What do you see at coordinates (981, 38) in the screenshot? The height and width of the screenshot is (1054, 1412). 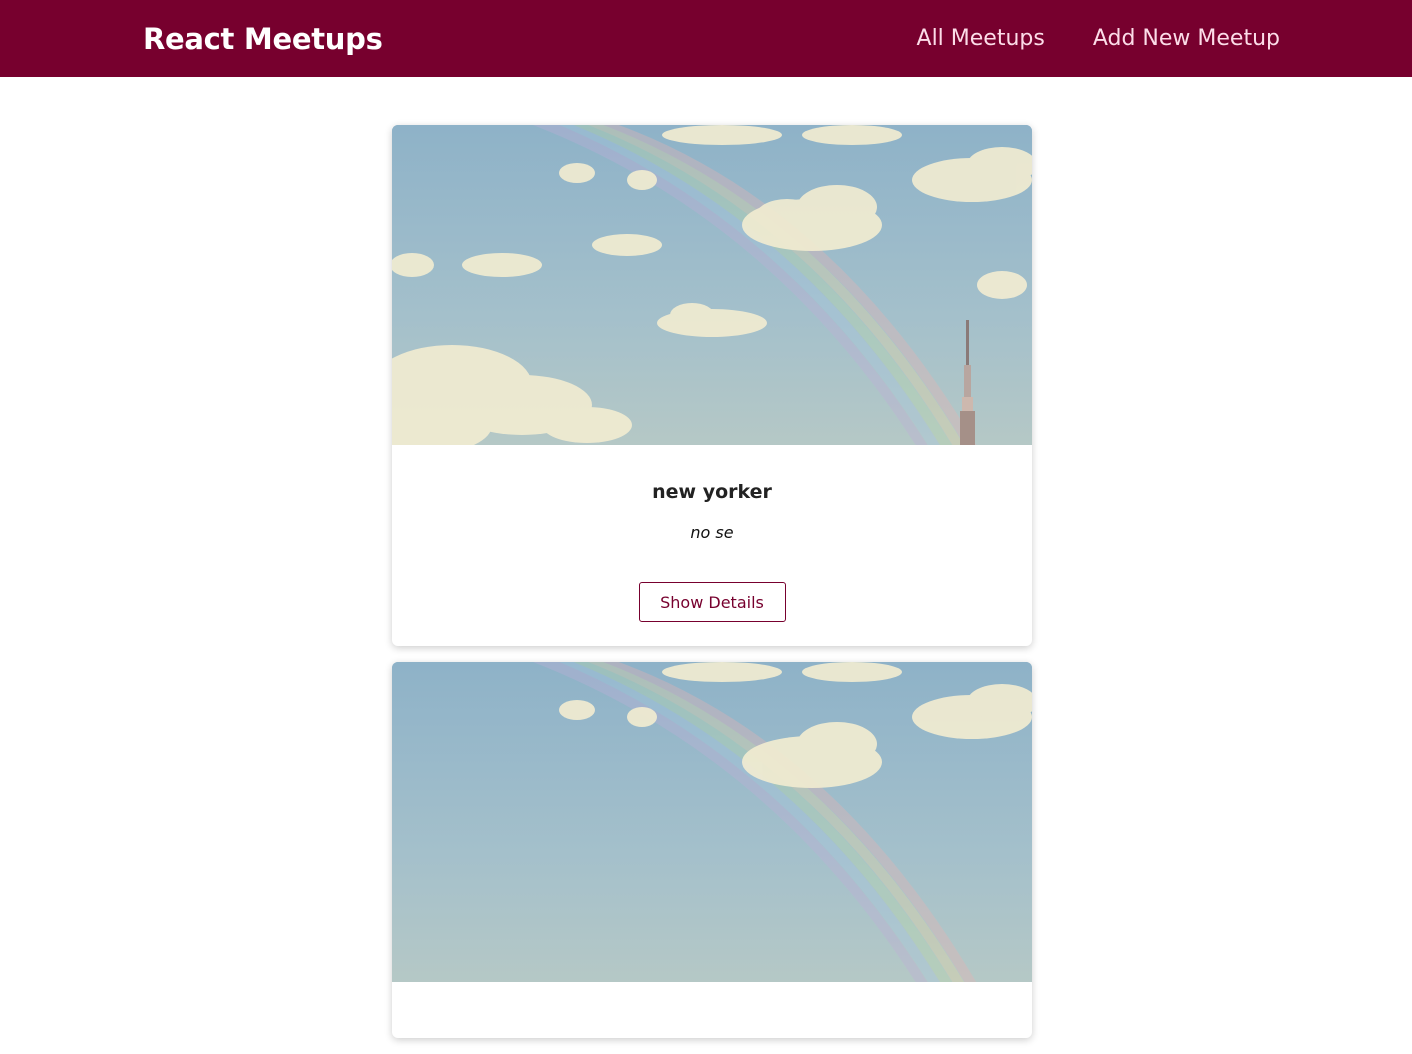 I see `nav-link-all-meetups: All Meetups` at bounding box center [981, 38].